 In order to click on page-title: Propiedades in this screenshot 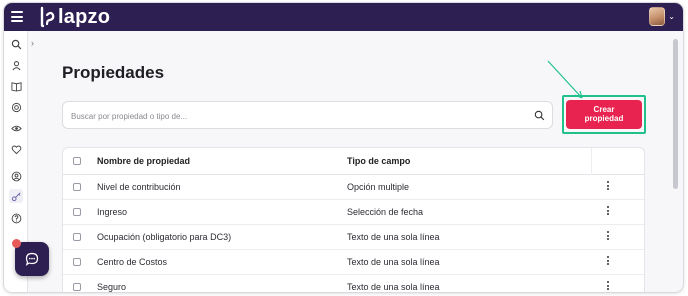, I will do `click(113, 72)`.